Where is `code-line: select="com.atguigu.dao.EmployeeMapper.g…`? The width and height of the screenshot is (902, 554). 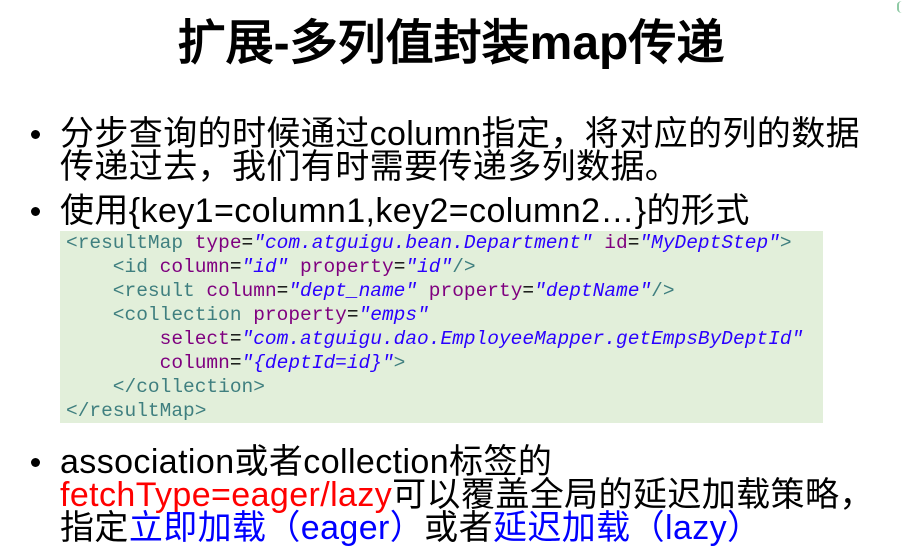
code-line: select="com.atguigu.dao.EmployeeMapper.g… is located at coordinates (444, 339).